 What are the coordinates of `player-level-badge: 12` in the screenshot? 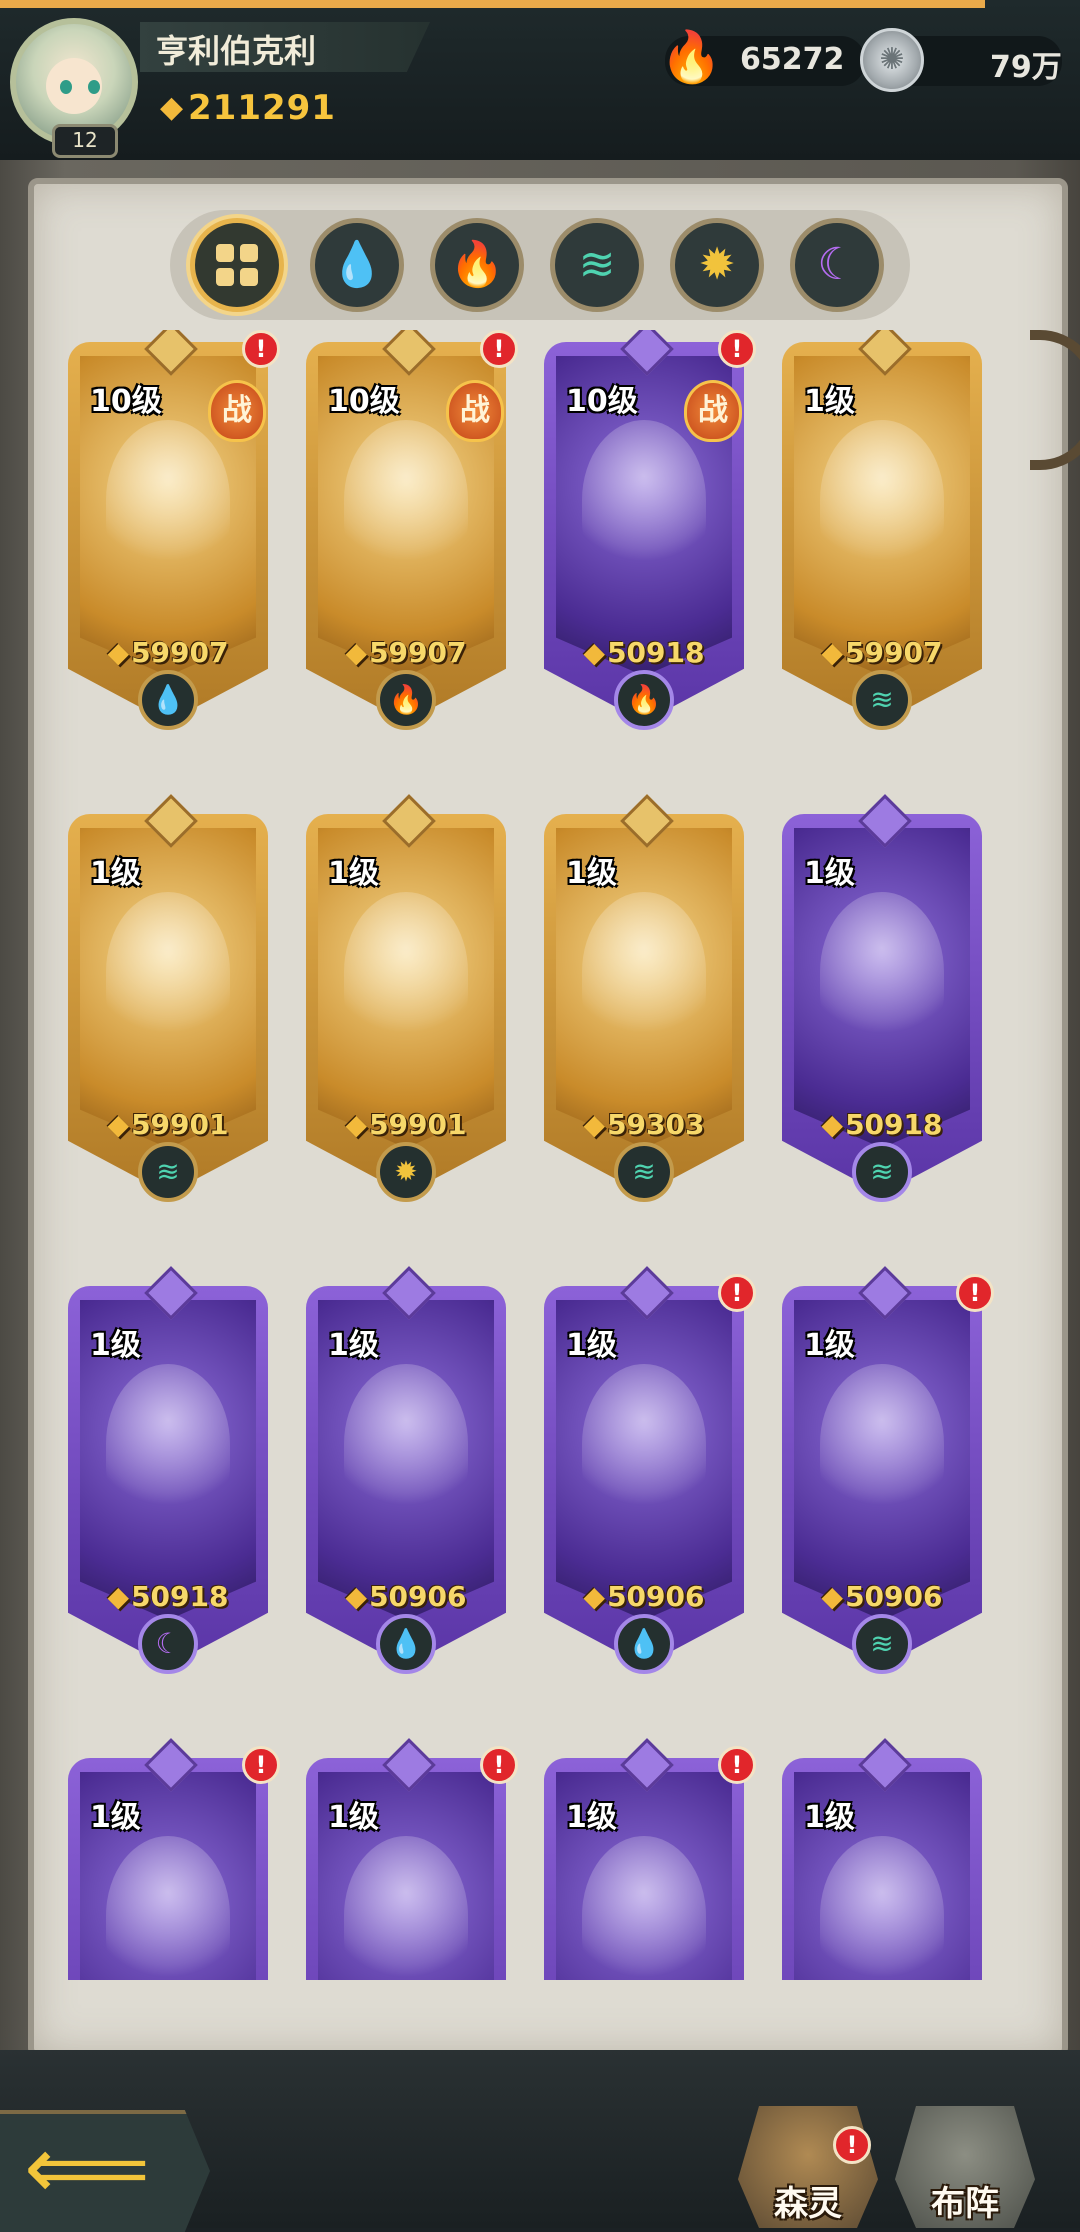 It's located at (85, 141).